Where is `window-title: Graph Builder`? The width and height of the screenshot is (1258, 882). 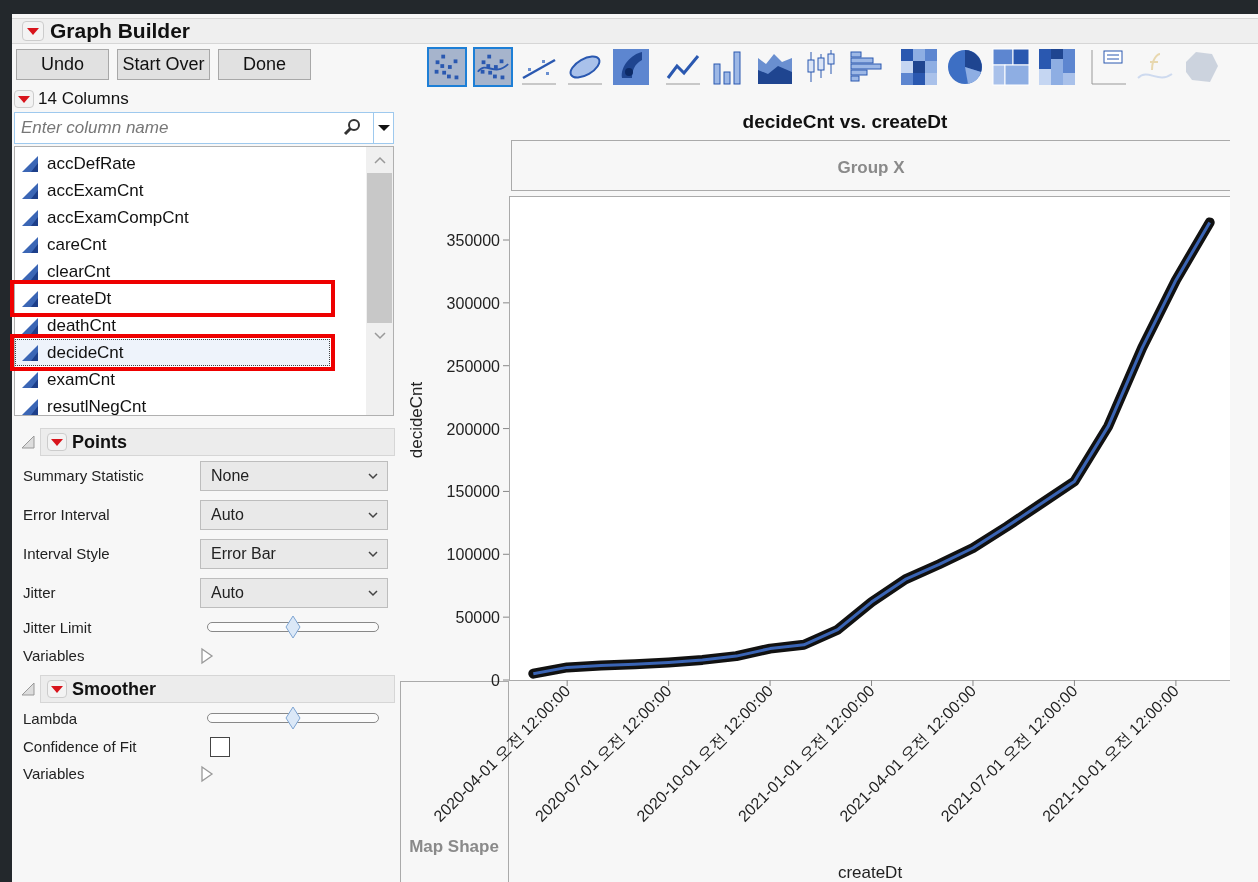
window-title: Graph Builder is located at coordinates (120, 31).